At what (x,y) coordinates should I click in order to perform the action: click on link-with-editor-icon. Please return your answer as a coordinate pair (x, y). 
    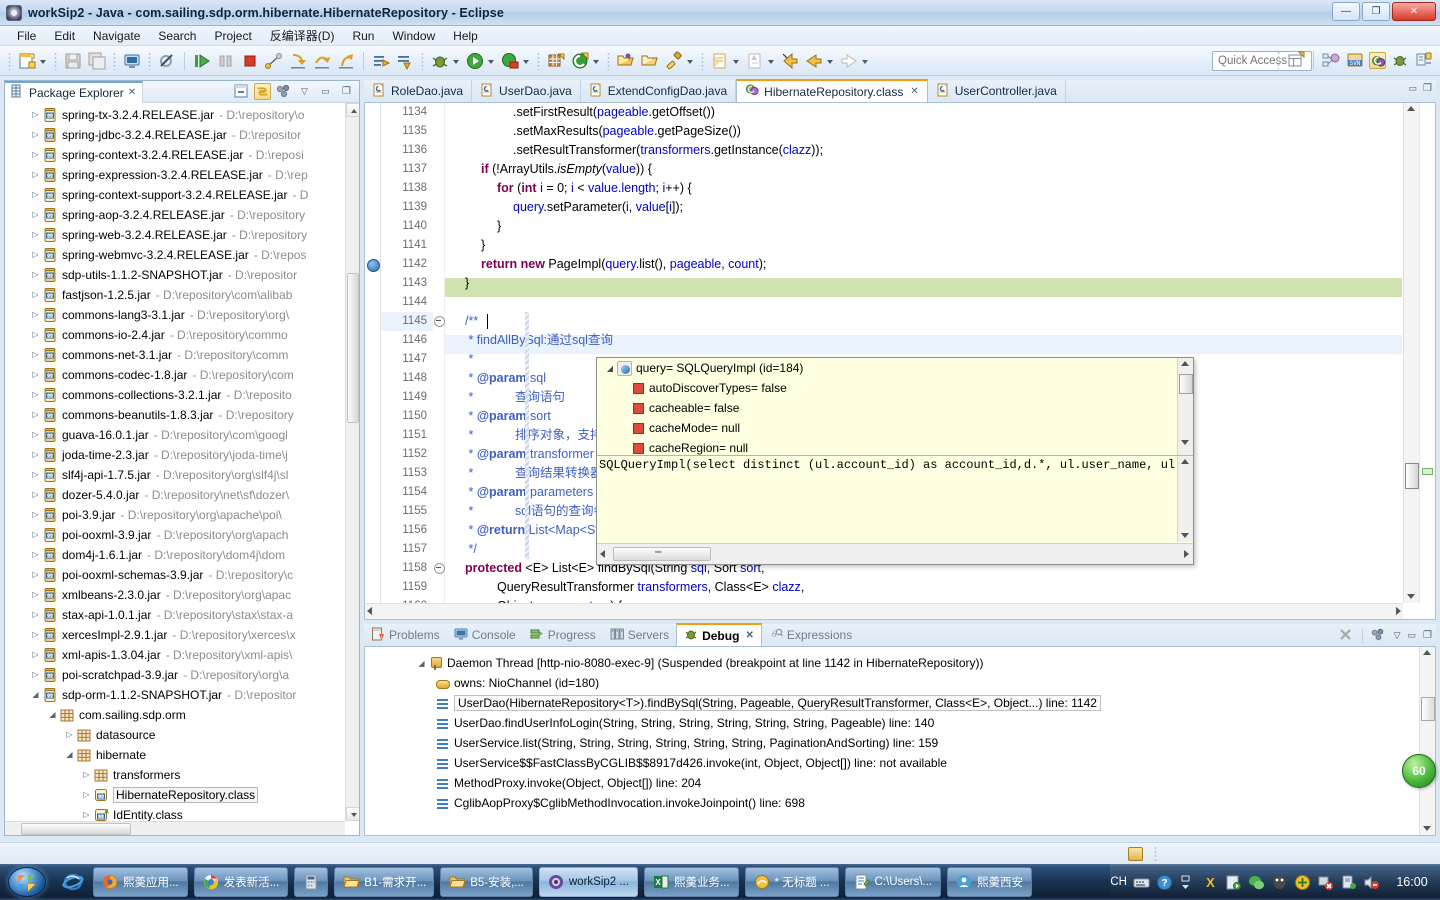
    Looking at the image, I should click on (262, 91).